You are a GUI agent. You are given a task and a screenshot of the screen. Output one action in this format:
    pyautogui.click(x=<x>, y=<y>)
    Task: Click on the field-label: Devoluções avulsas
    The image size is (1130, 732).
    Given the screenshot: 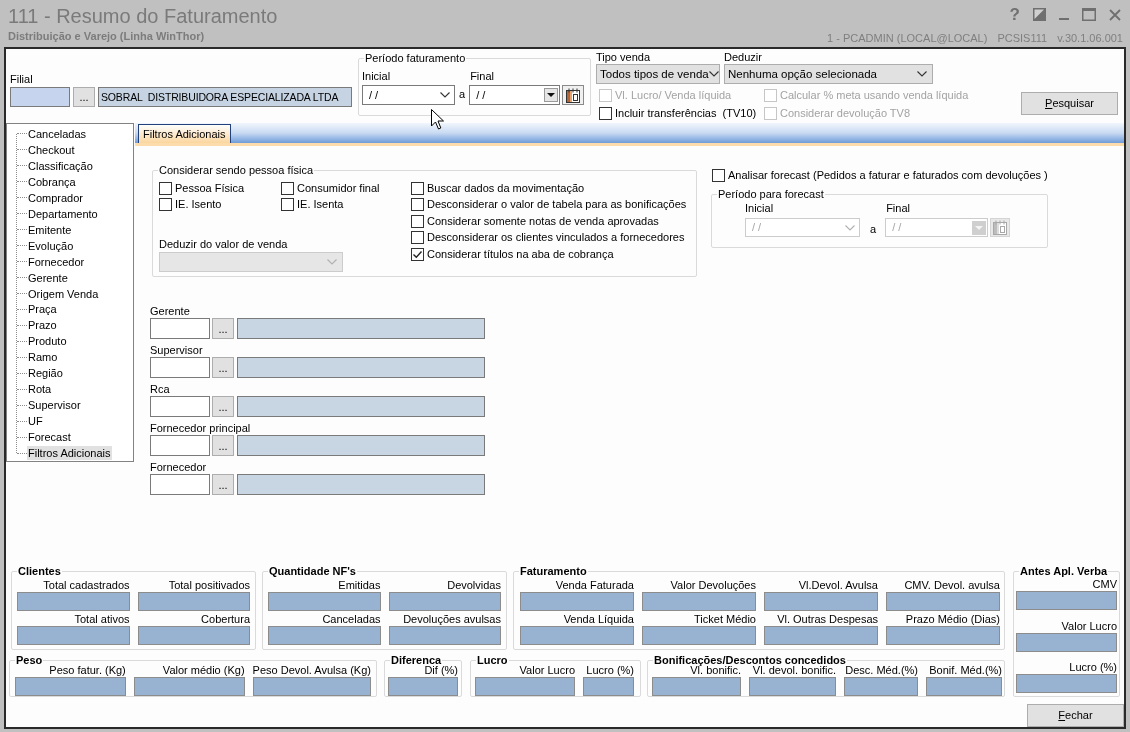 What is the action you would take?
    pyautogui.click(x=452, y=619)
    